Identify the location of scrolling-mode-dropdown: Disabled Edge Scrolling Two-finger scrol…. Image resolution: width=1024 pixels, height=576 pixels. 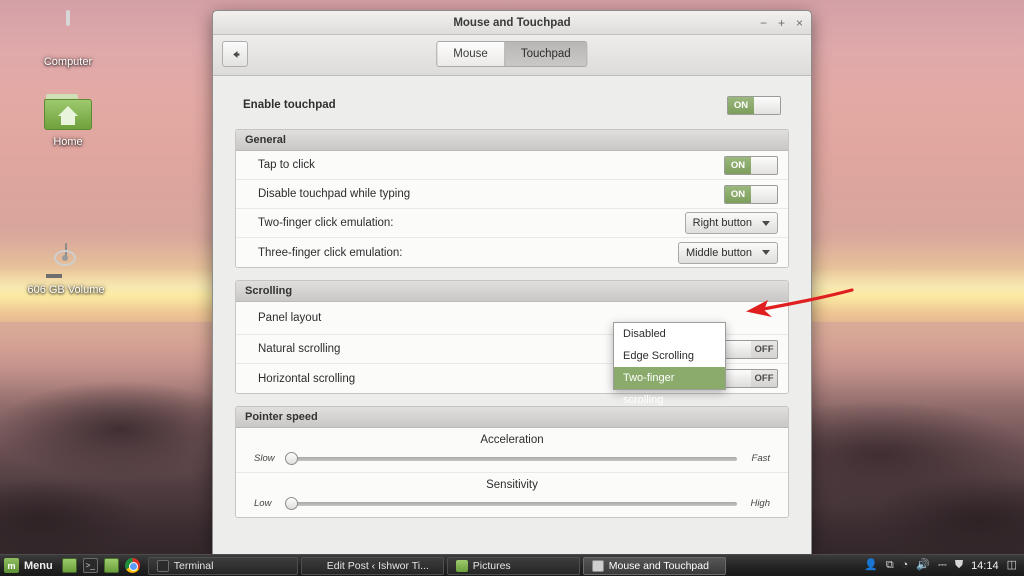
(669, 364).